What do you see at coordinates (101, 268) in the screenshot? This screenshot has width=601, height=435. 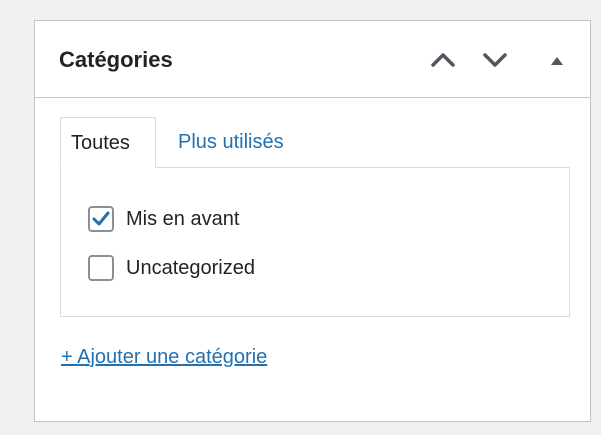 I see `category-checkbox` at bounding box center [101, 268].